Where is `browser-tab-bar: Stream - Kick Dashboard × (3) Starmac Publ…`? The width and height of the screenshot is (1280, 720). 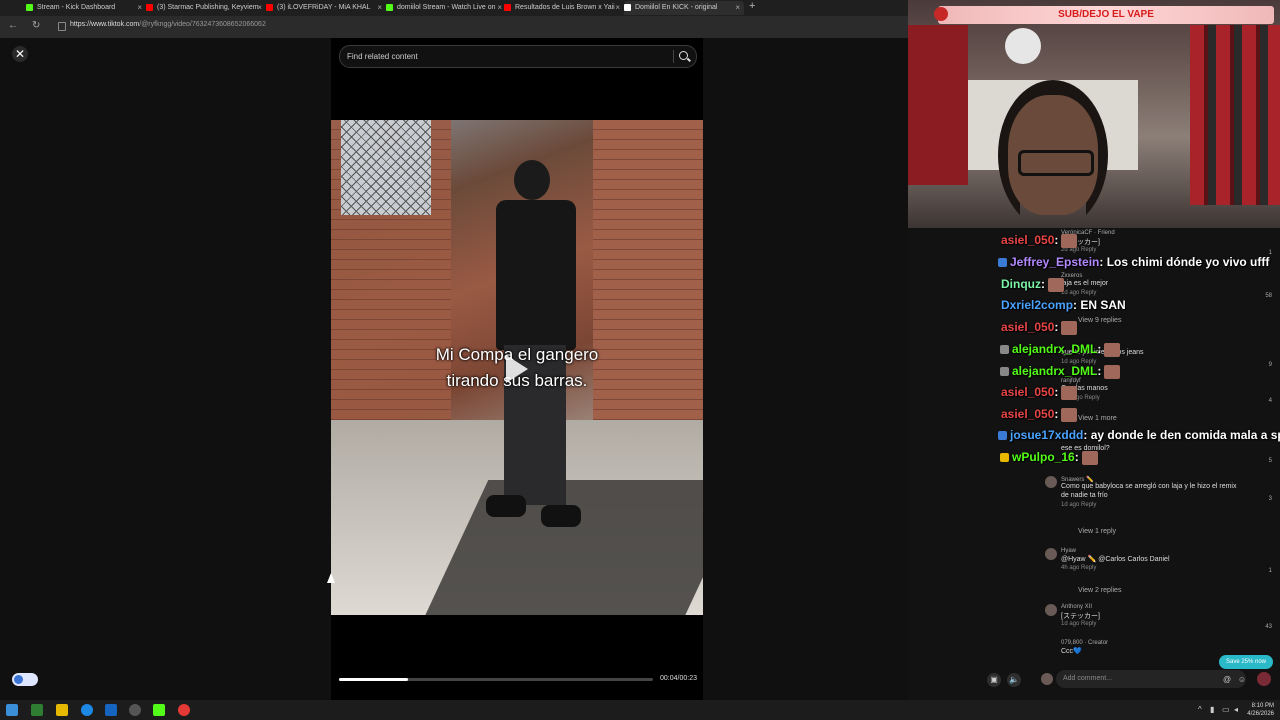 browser-tab-bar: Stream - Kick Dashboard × (3) Starmac Publ… is located at coordinates (454, 8).